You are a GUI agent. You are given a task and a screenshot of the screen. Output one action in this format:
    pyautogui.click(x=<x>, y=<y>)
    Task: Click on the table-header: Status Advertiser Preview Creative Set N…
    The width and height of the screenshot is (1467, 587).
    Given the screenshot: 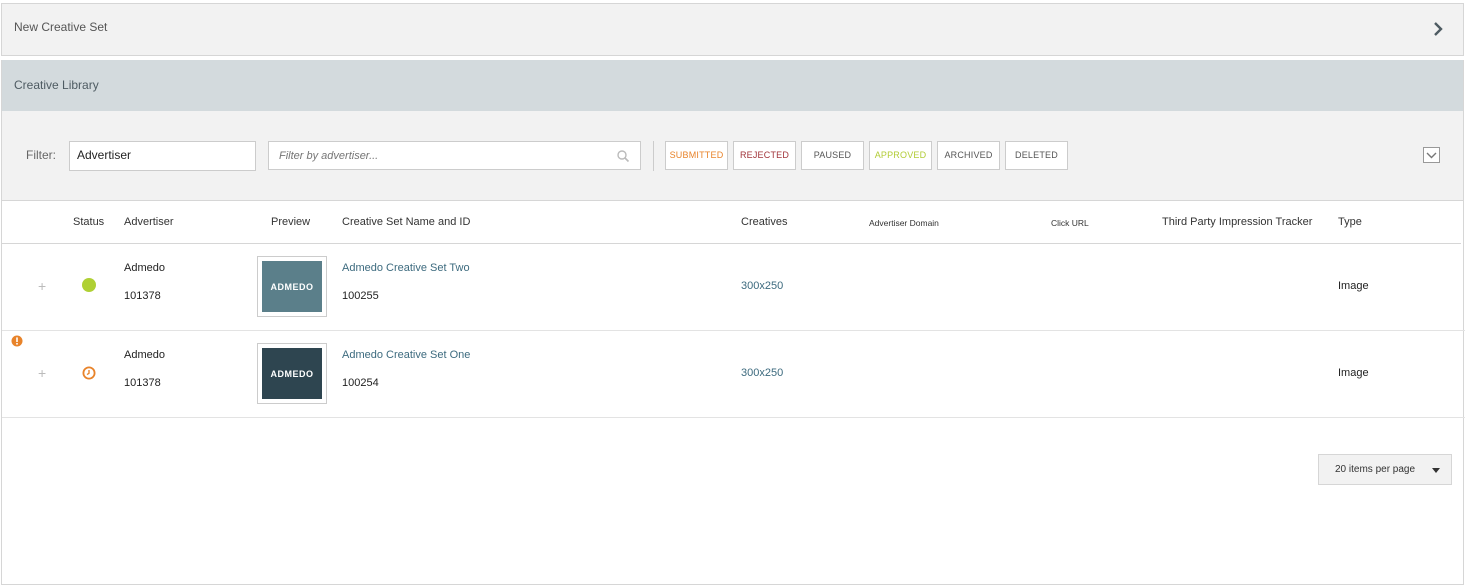 What is the action you would take?
    pyautogui.click(x=731, y=222)
    